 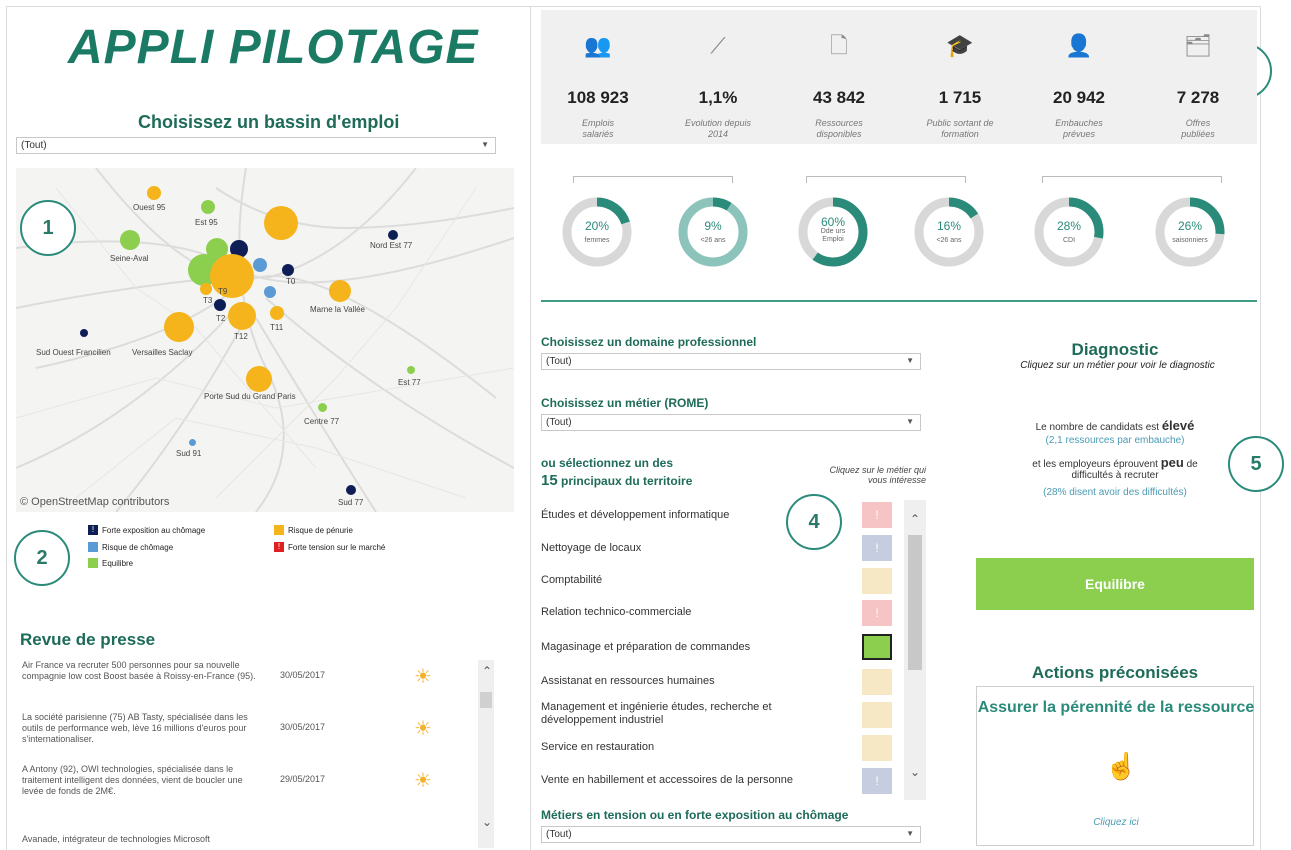 What do you see at coordinates (242, 316) in the screenshot?
I see `bubble-t2` at bounding box center [242, 316].